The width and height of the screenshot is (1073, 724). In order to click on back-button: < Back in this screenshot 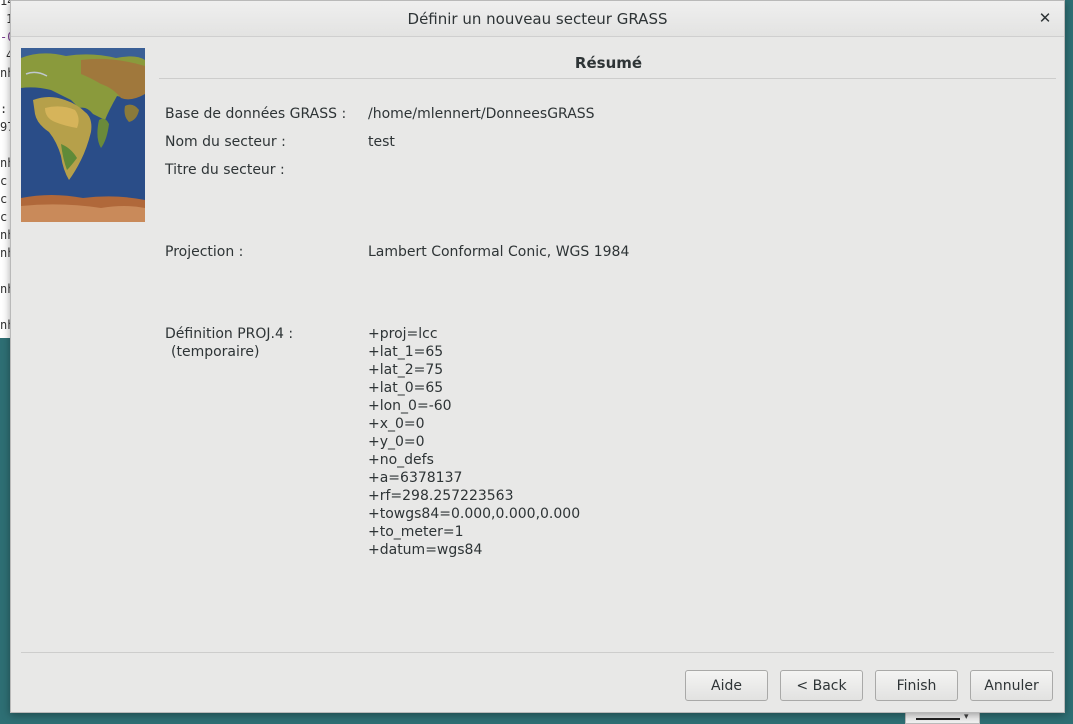, I will do `click(821, 685)`.